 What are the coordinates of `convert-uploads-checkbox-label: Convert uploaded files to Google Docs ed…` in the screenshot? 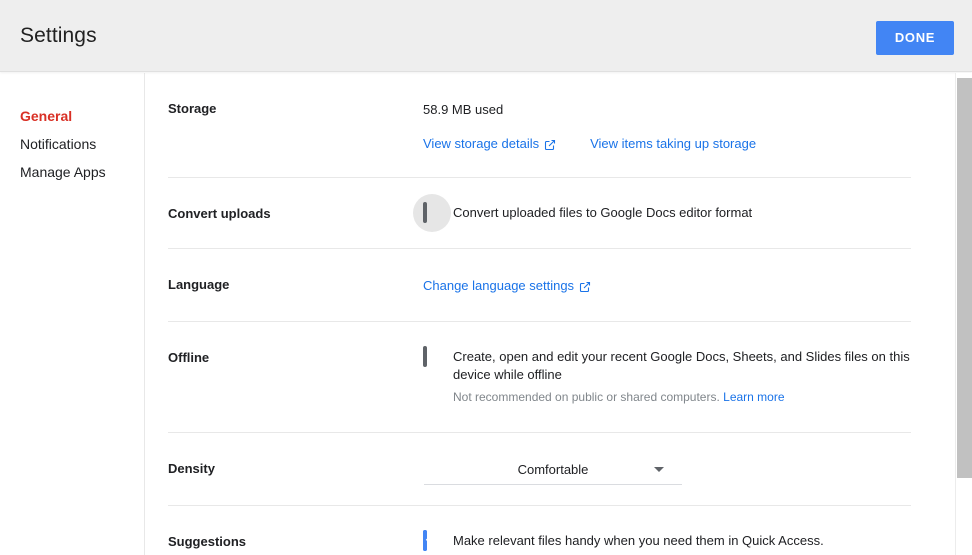 It's located at (603, 212).